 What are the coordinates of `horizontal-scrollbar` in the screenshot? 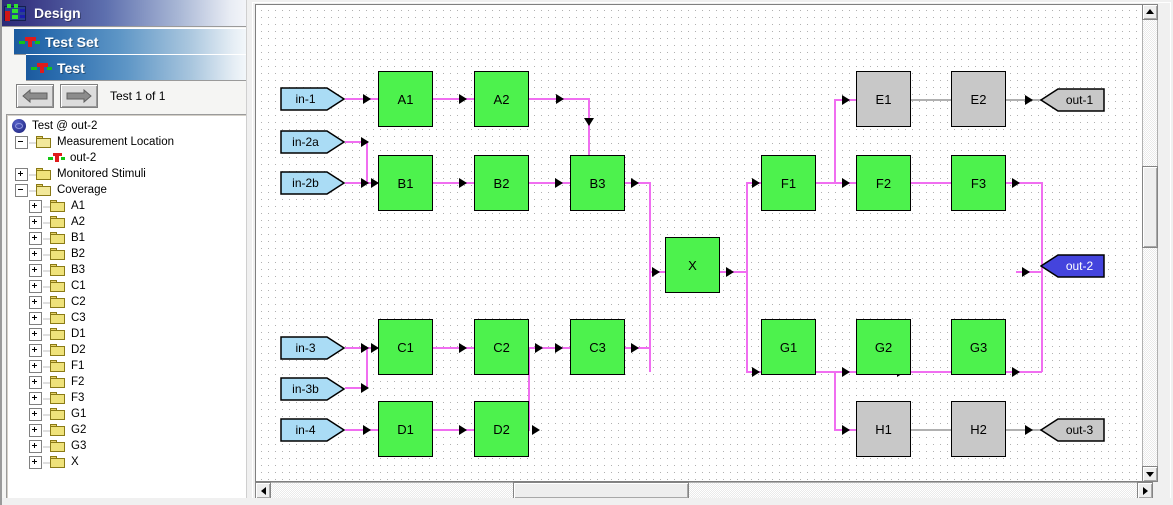 It's located at (704, 490).